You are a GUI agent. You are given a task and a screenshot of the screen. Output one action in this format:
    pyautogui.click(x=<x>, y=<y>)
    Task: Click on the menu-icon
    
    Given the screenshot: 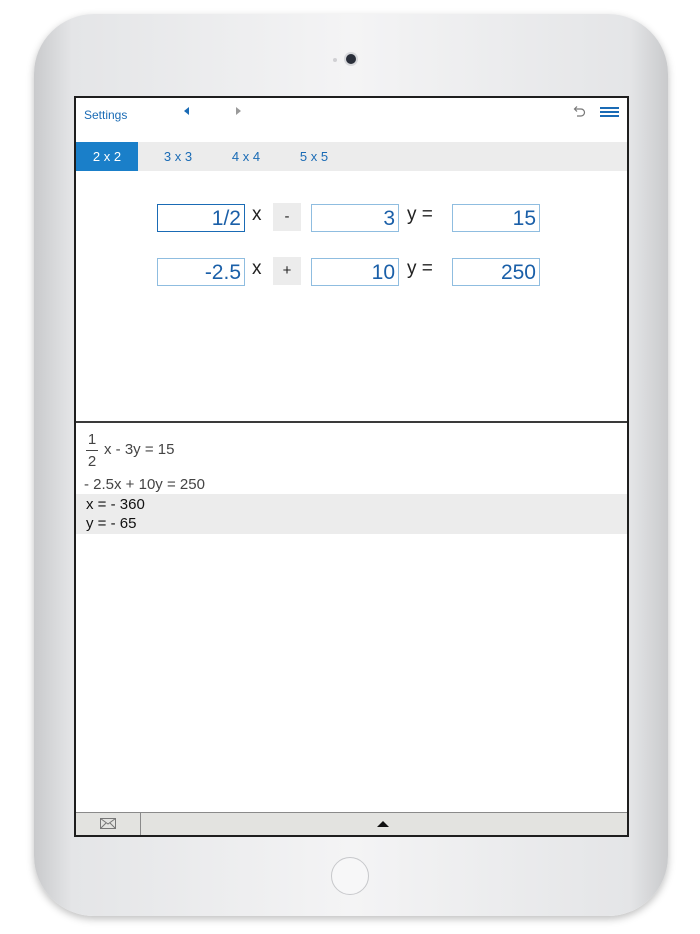 What is the action you would take?
    pyautogui.click(x=609, y=112)
    